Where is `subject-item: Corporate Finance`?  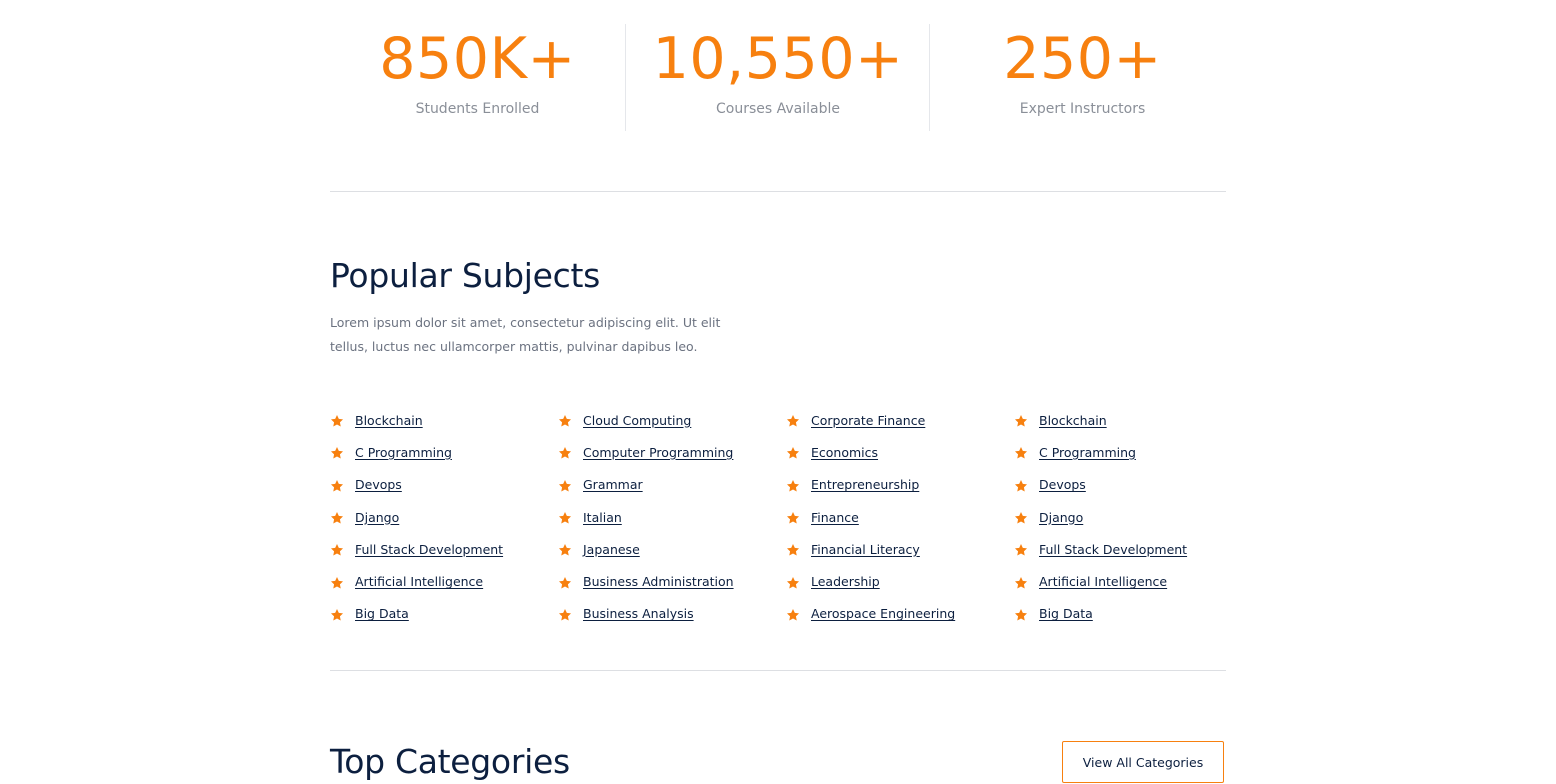
subject-item: Corporate Finance is located at coordinates (900, 420).